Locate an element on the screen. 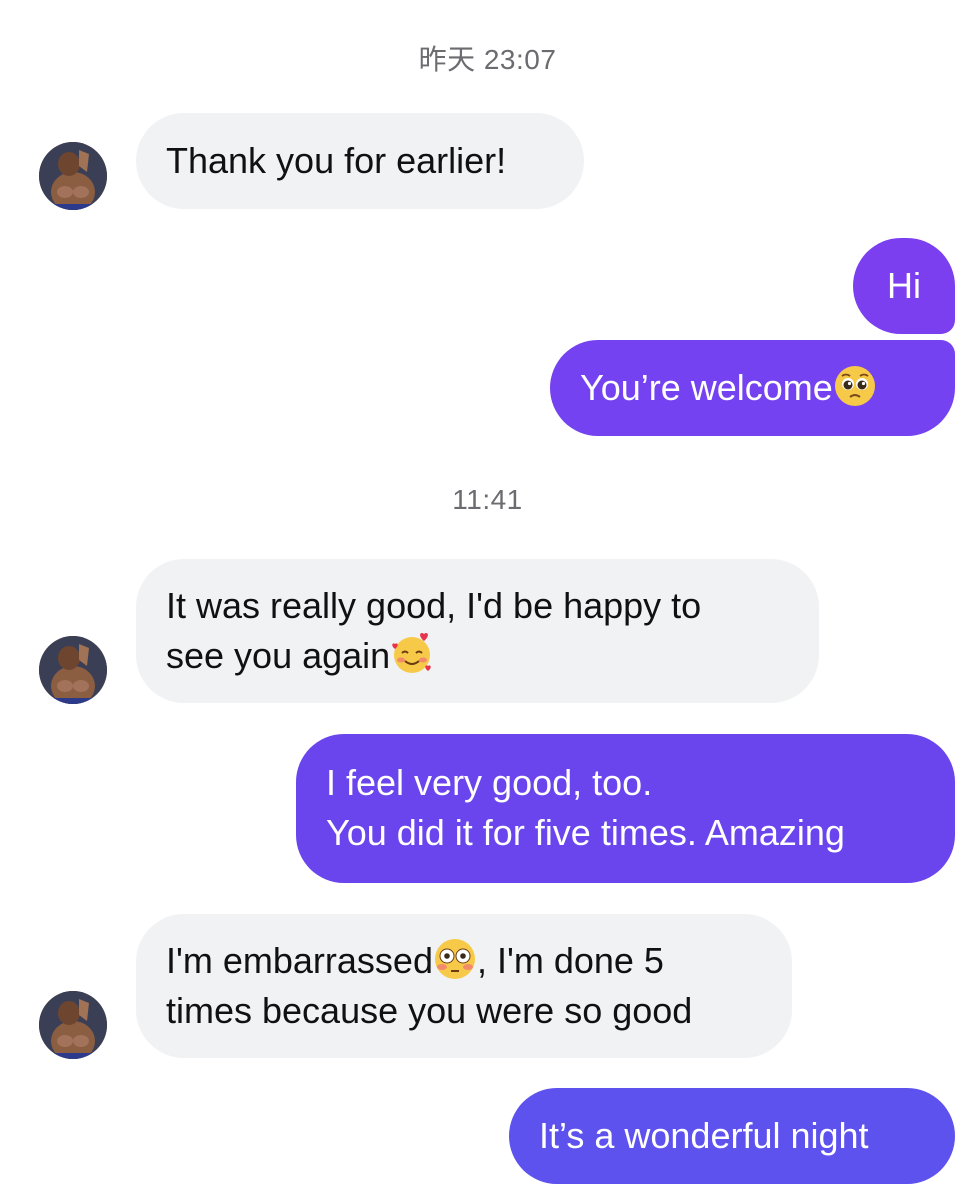  message-bubble-outgoing: It’s a wonderful night is located at coordinates (732, 1136).